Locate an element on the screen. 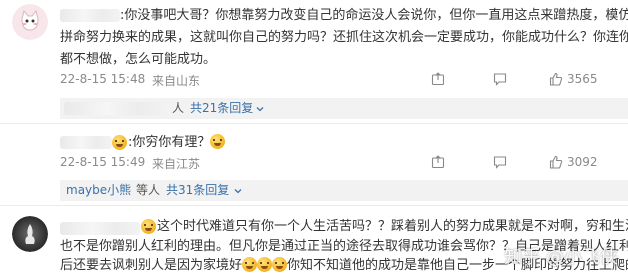  comment-text: :你穷你有理？ is located at coordinates (177, 142).